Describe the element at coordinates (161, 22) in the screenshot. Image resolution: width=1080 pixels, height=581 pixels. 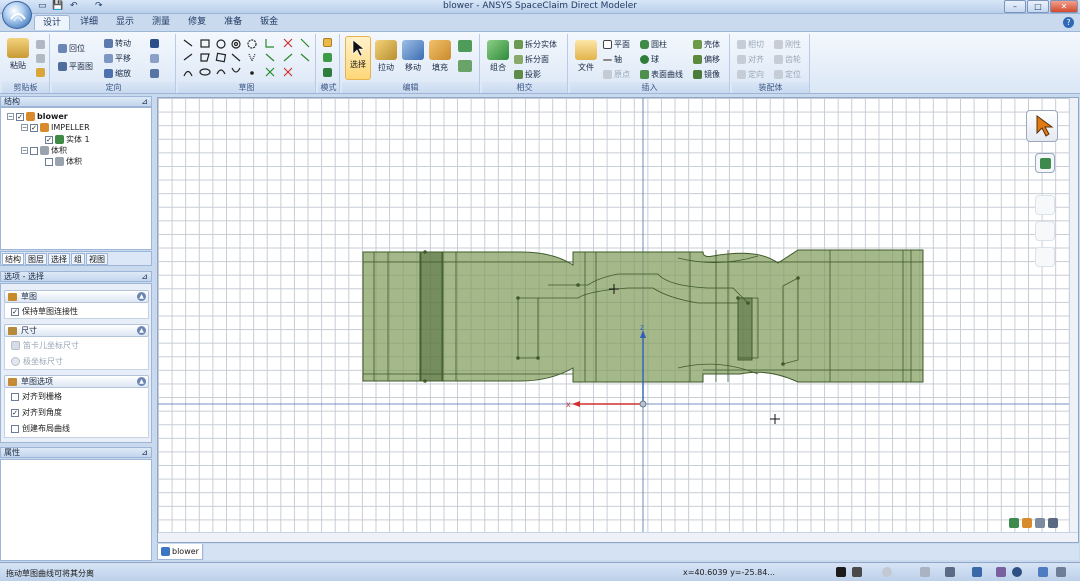
I see `tab-measure: 测量` at that location.